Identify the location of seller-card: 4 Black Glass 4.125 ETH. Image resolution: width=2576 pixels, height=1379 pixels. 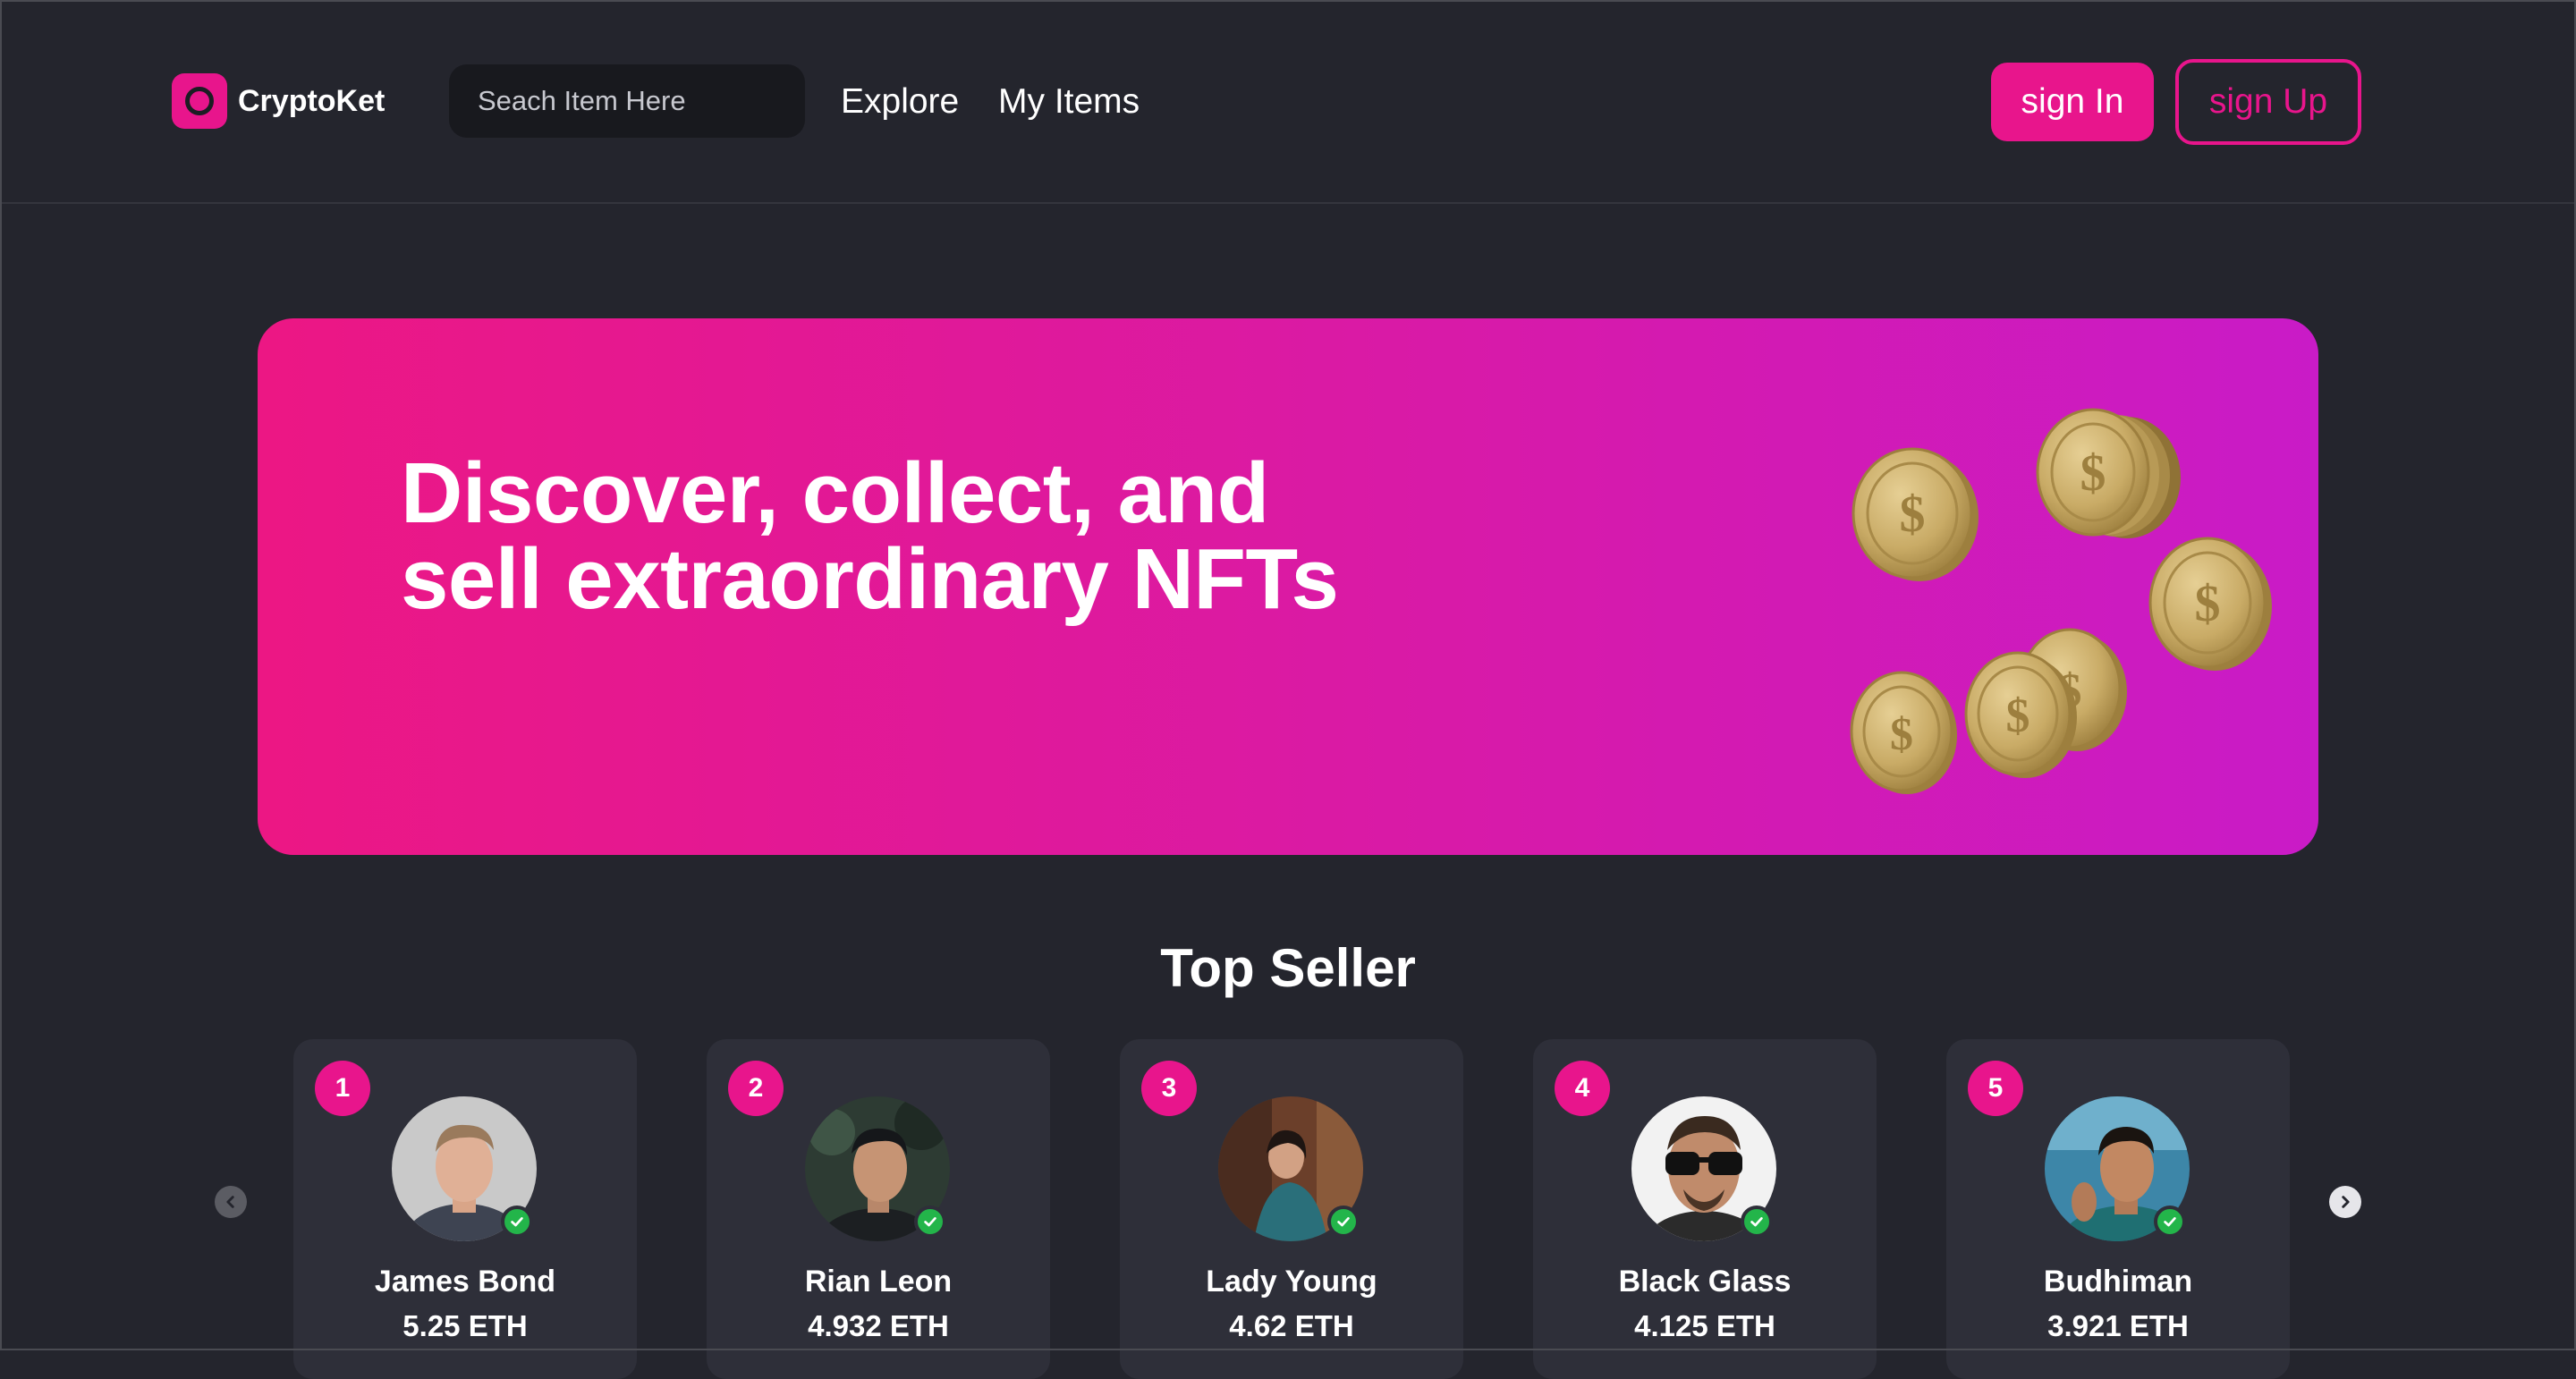
(1705, 1209).